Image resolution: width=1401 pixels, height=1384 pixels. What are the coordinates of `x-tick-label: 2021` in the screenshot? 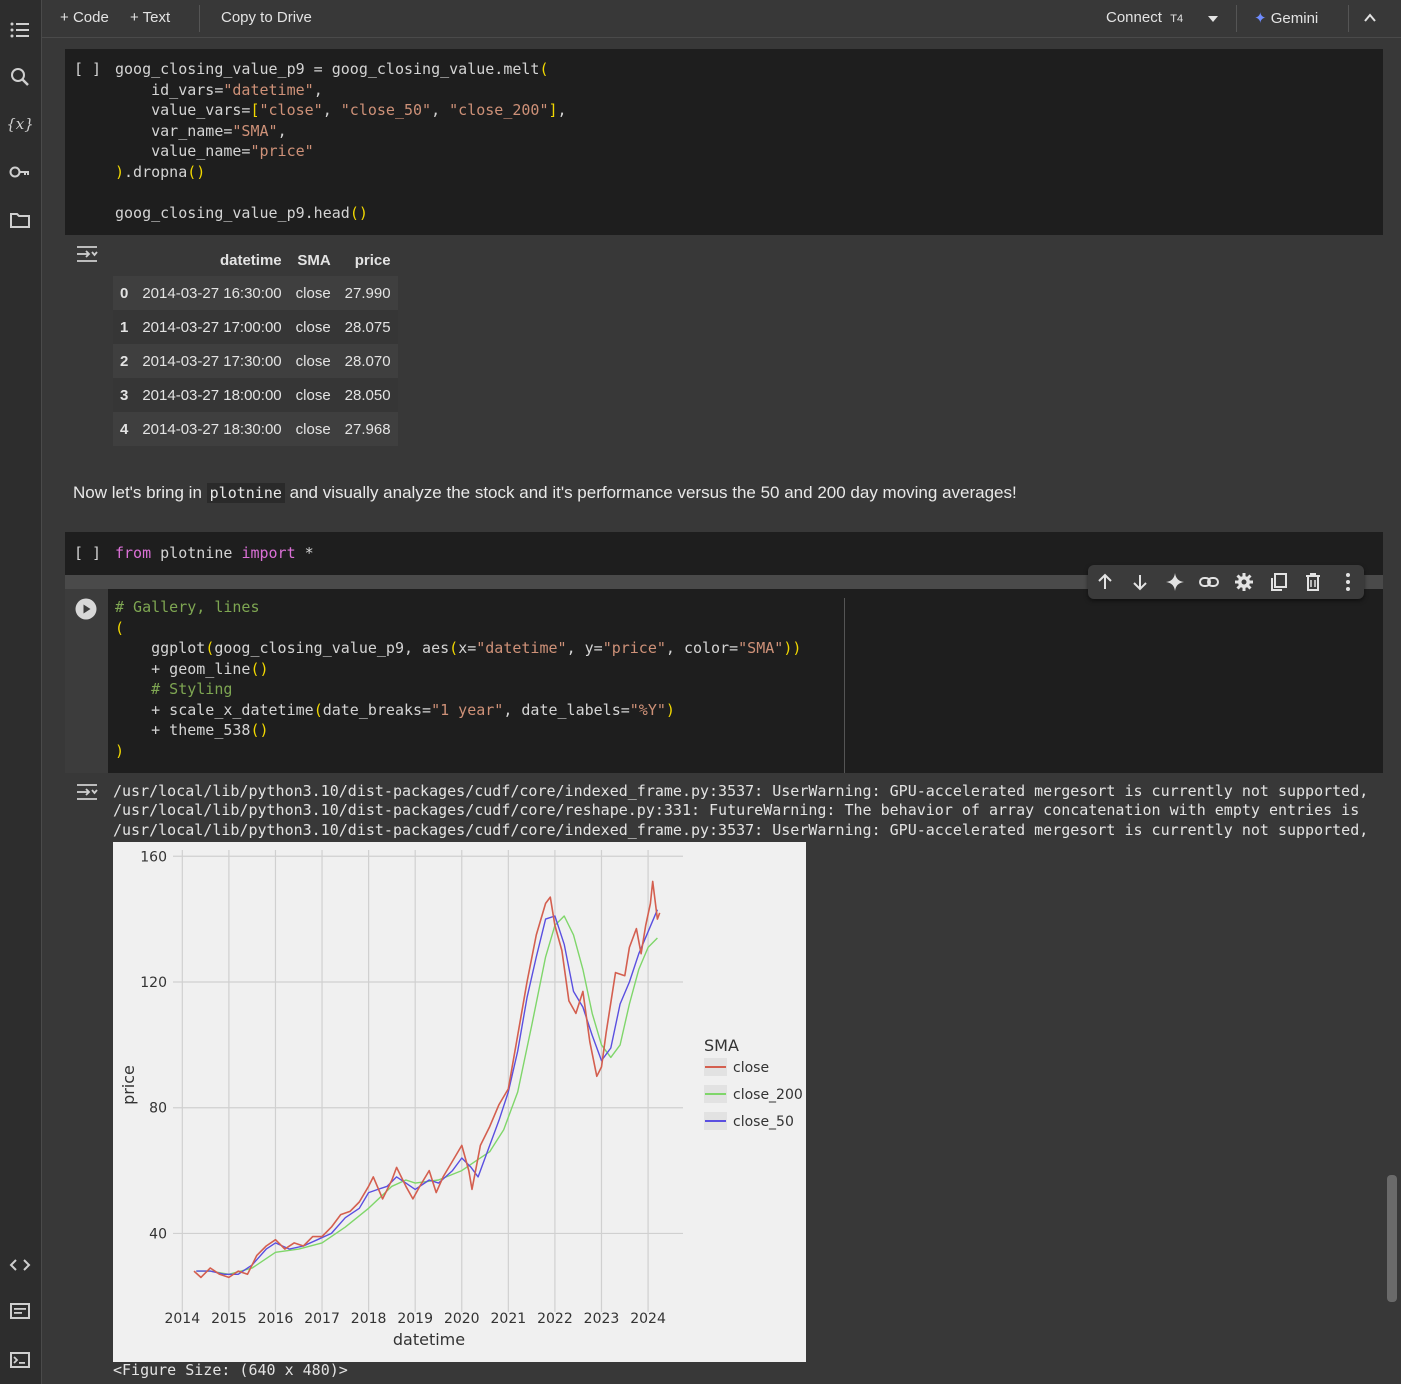 It's located at (509, 1319).